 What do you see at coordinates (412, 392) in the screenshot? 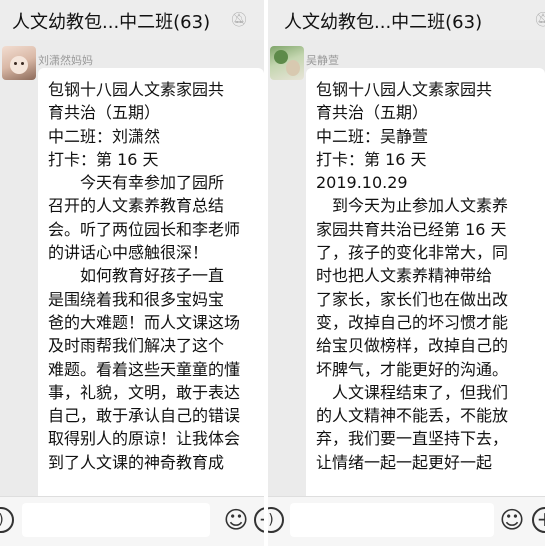
I see `message-line: 人文课程结束了，但我们` at bounding box center [412, 392].